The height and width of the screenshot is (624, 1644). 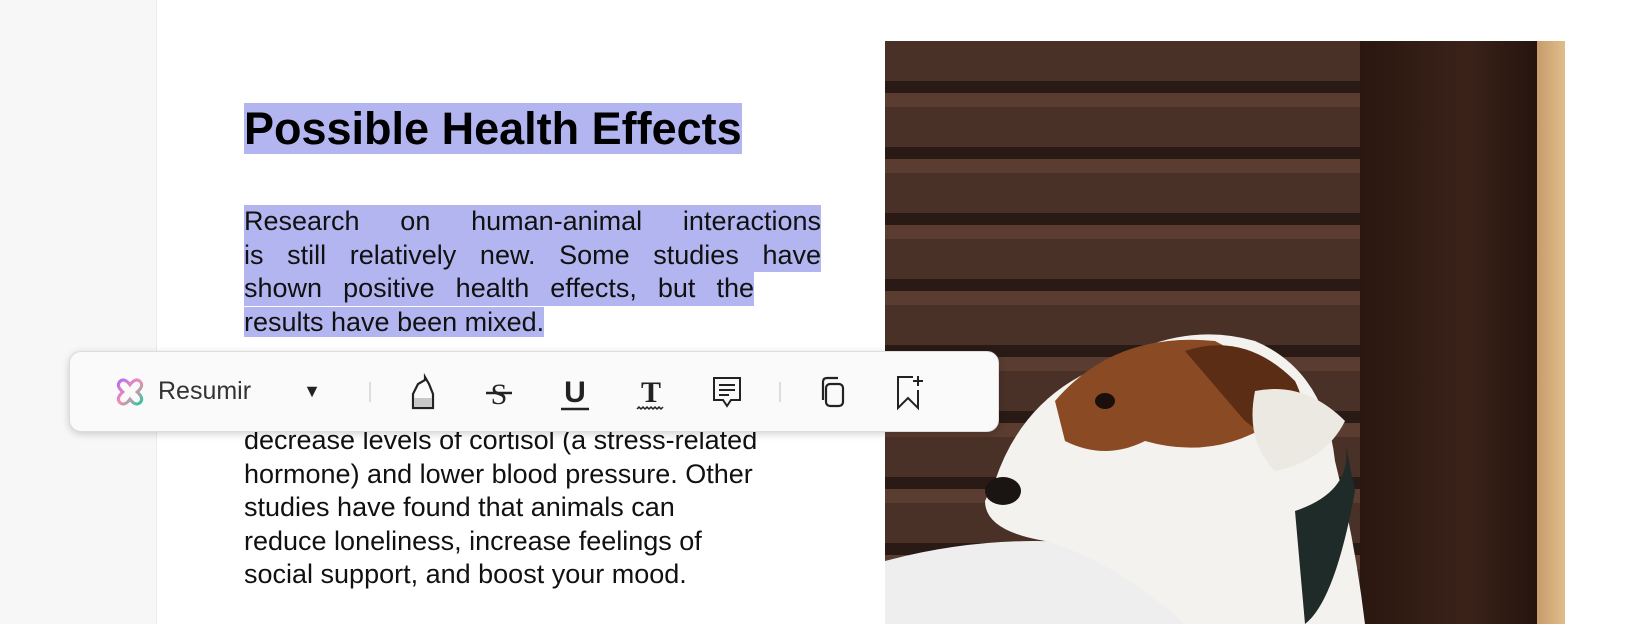 I want to click on strikethrough-icon: S, so click(x=498, y=394).